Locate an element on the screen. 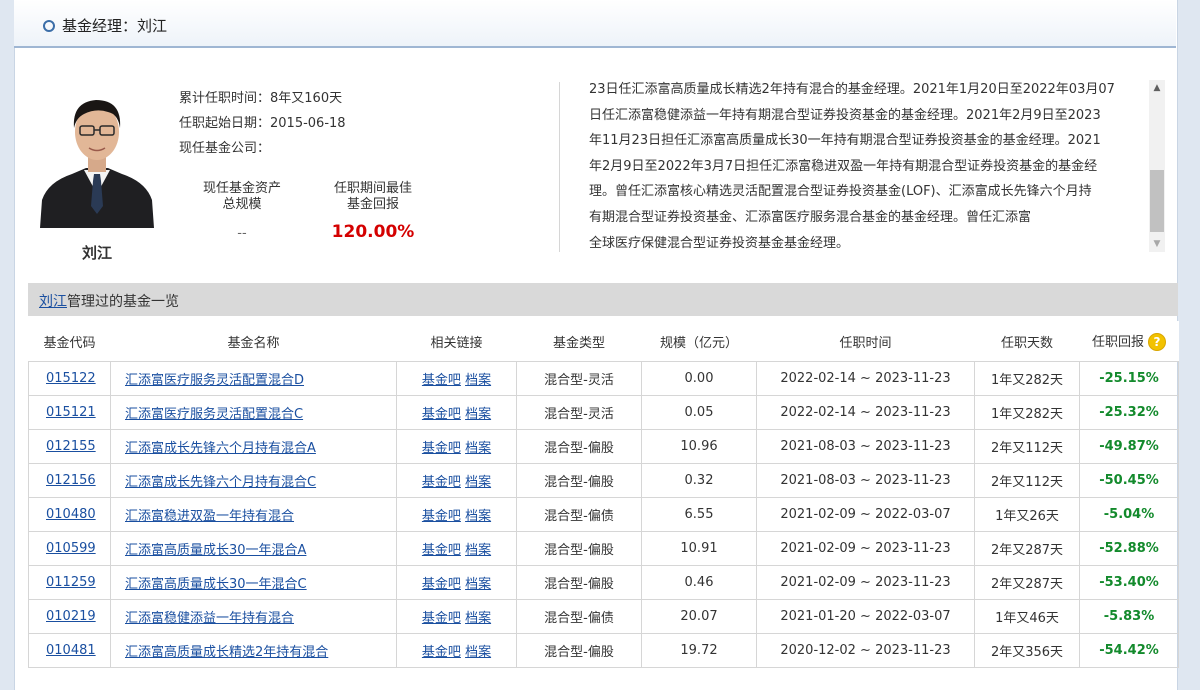  fund-code-link: 010480 is located at coordinates (71, 514).